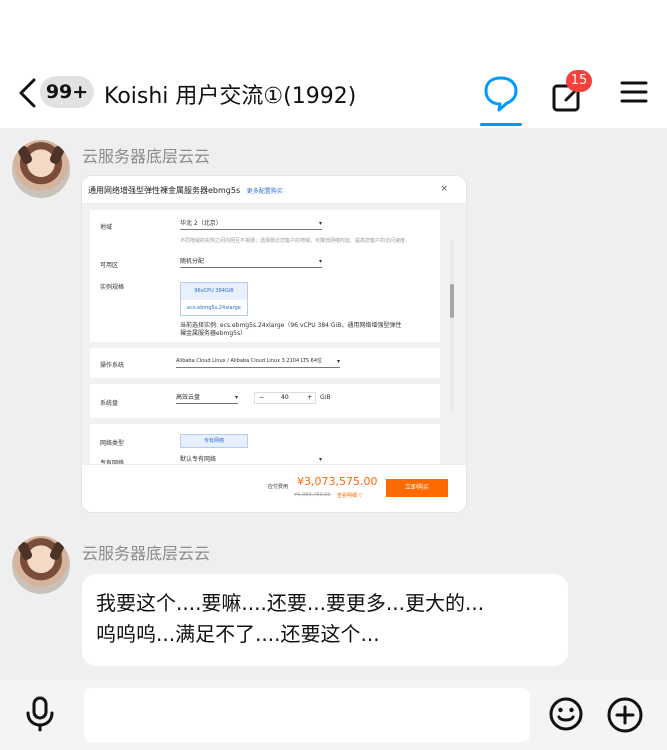 This screenshot has width=667, height=750. Describe the element at coordinates (28, 93) in the screenshot. I see `back-arrow-icon` at that location.